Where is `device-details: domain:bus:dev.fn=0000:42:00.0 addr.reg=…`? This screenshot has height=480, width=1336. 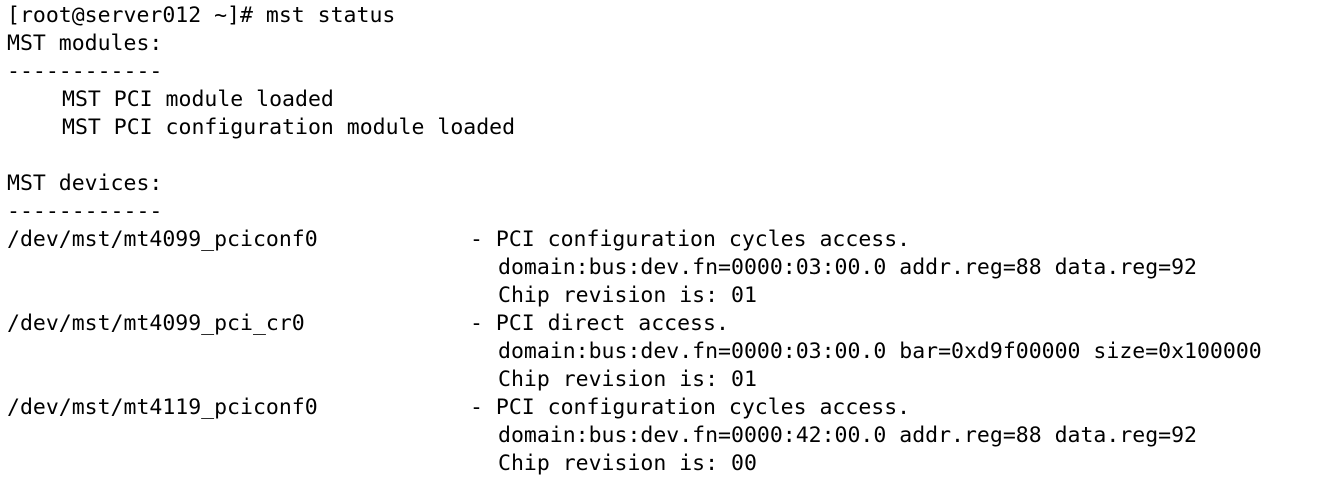 device-details: domain:bus:dev.fn=0000:42:00.0 addr.reg=… is located at coordinates (847, 435).